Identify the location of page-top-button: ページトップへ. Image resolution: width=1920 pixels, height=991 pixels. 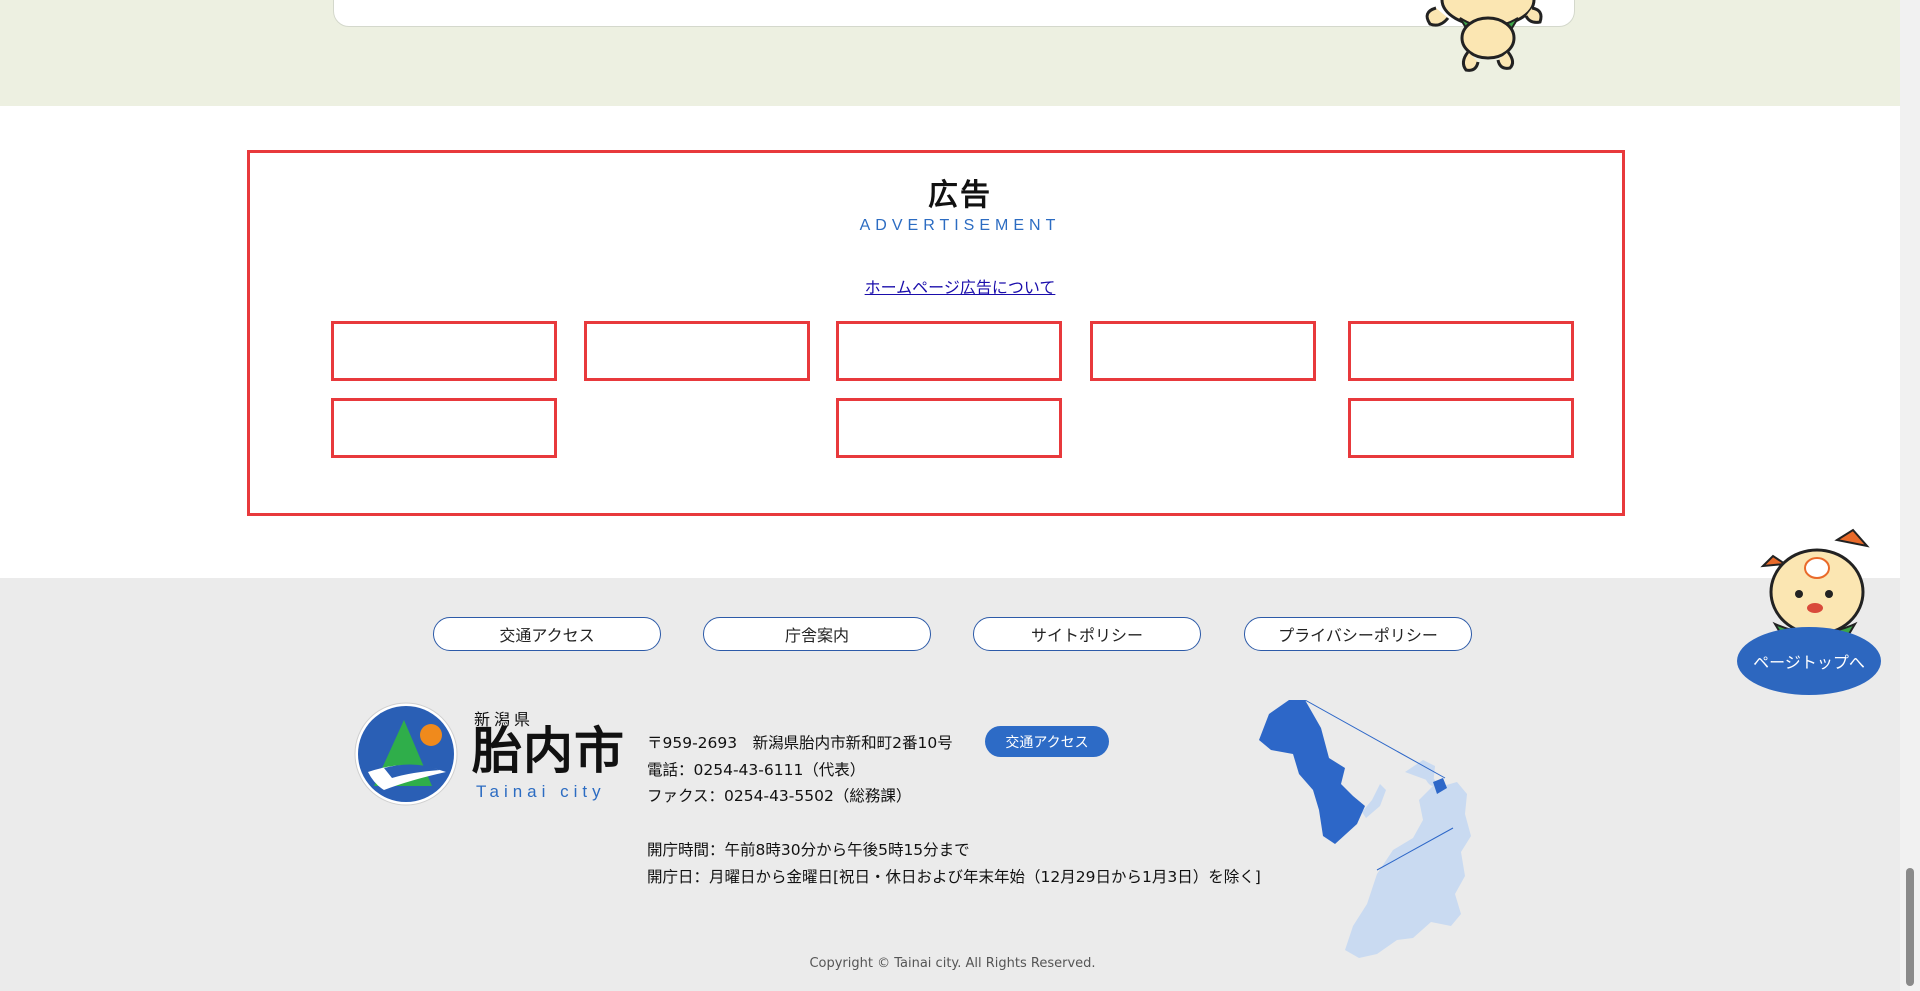
(1809, 661).